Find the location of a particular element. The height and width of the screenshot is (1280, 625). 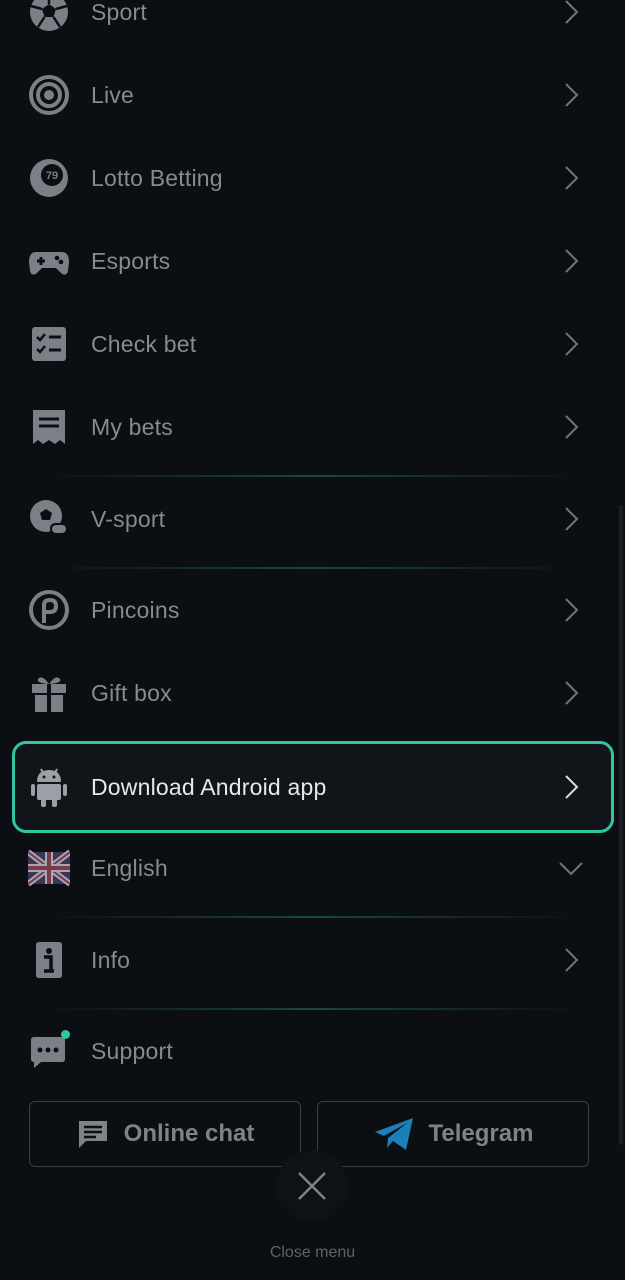

menu-item-label: English is located at coordinates (129, 867).